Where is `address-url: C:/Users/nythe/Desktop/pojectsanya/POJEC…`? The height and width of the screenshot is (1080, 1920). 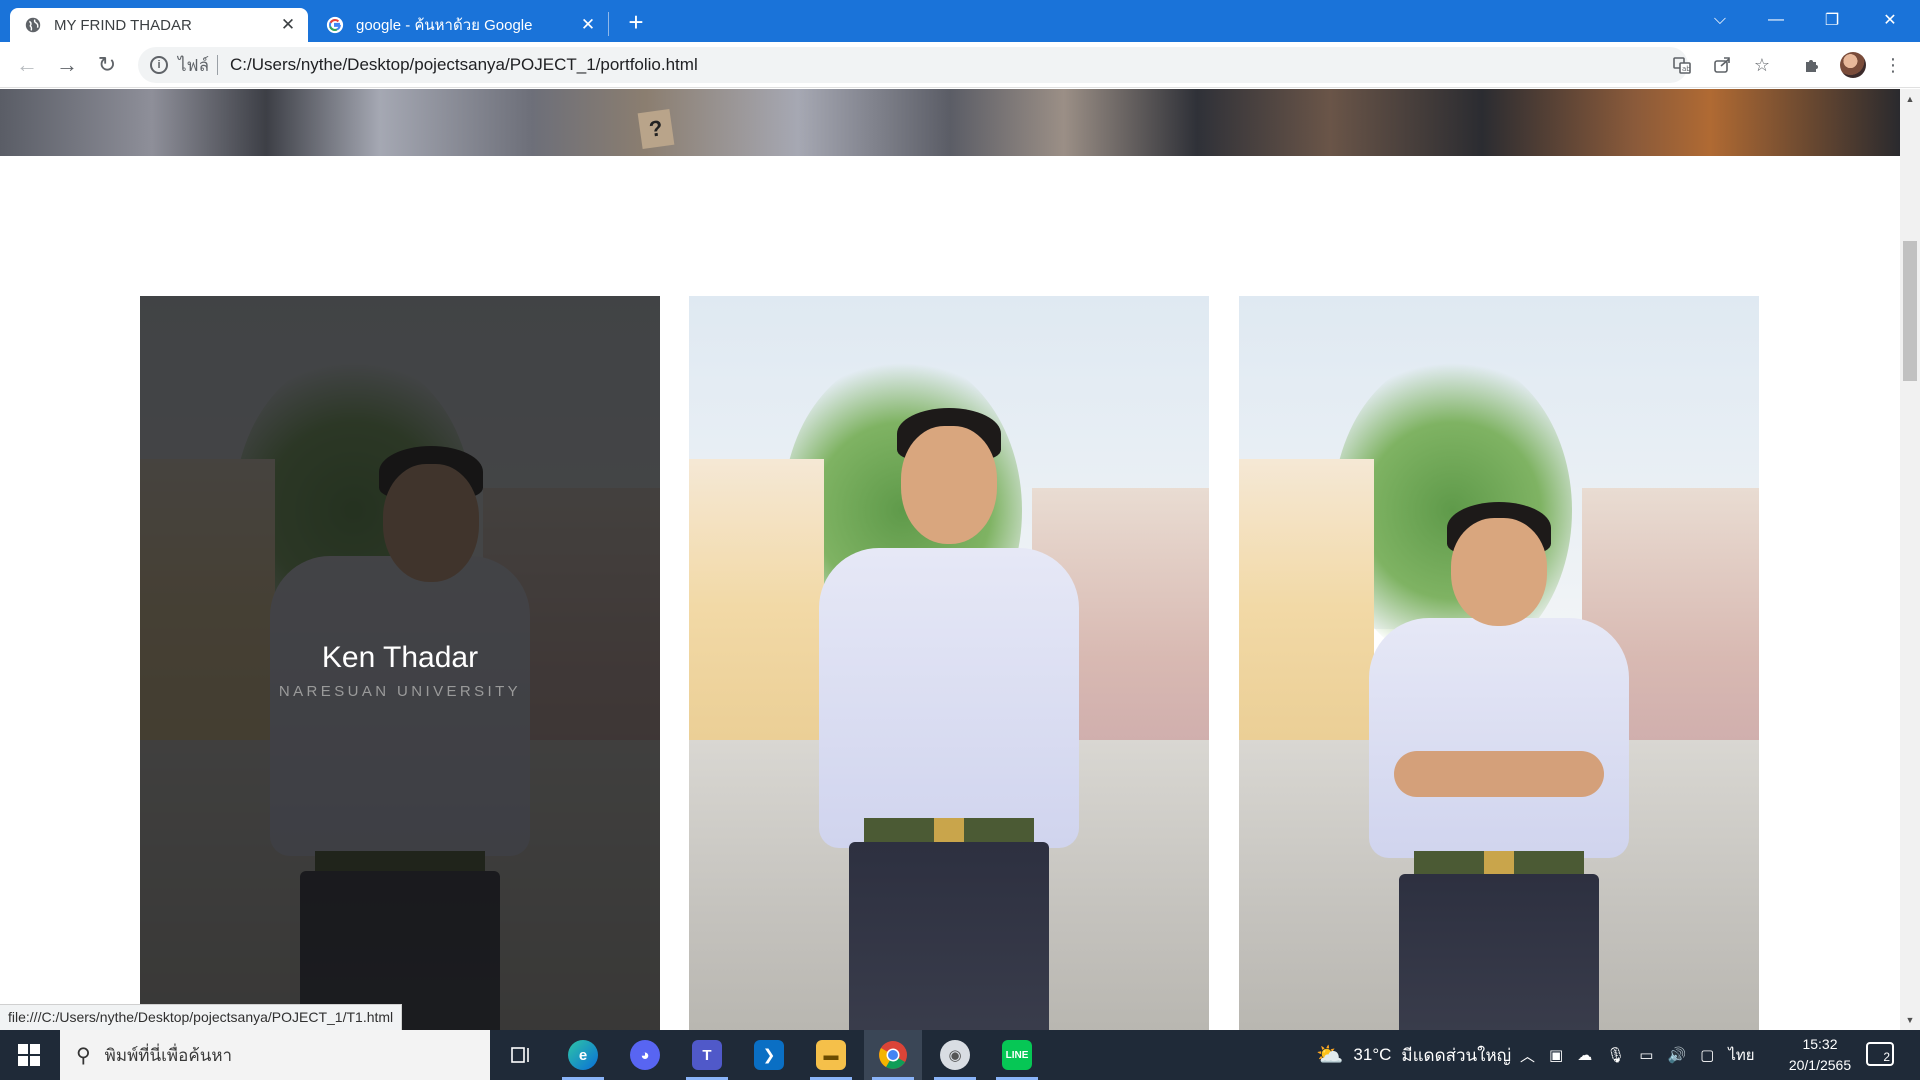
address-url: C:/Users/nythe/Desktop/pojectsanya/POJEC… is located at coordinates (464, 65).